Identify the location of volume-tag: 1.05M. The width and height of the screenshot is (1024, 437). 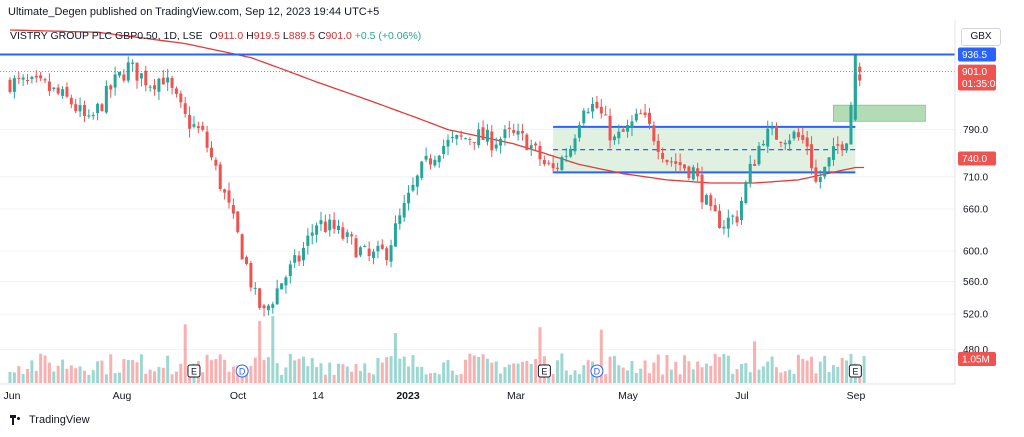
(977, 359).